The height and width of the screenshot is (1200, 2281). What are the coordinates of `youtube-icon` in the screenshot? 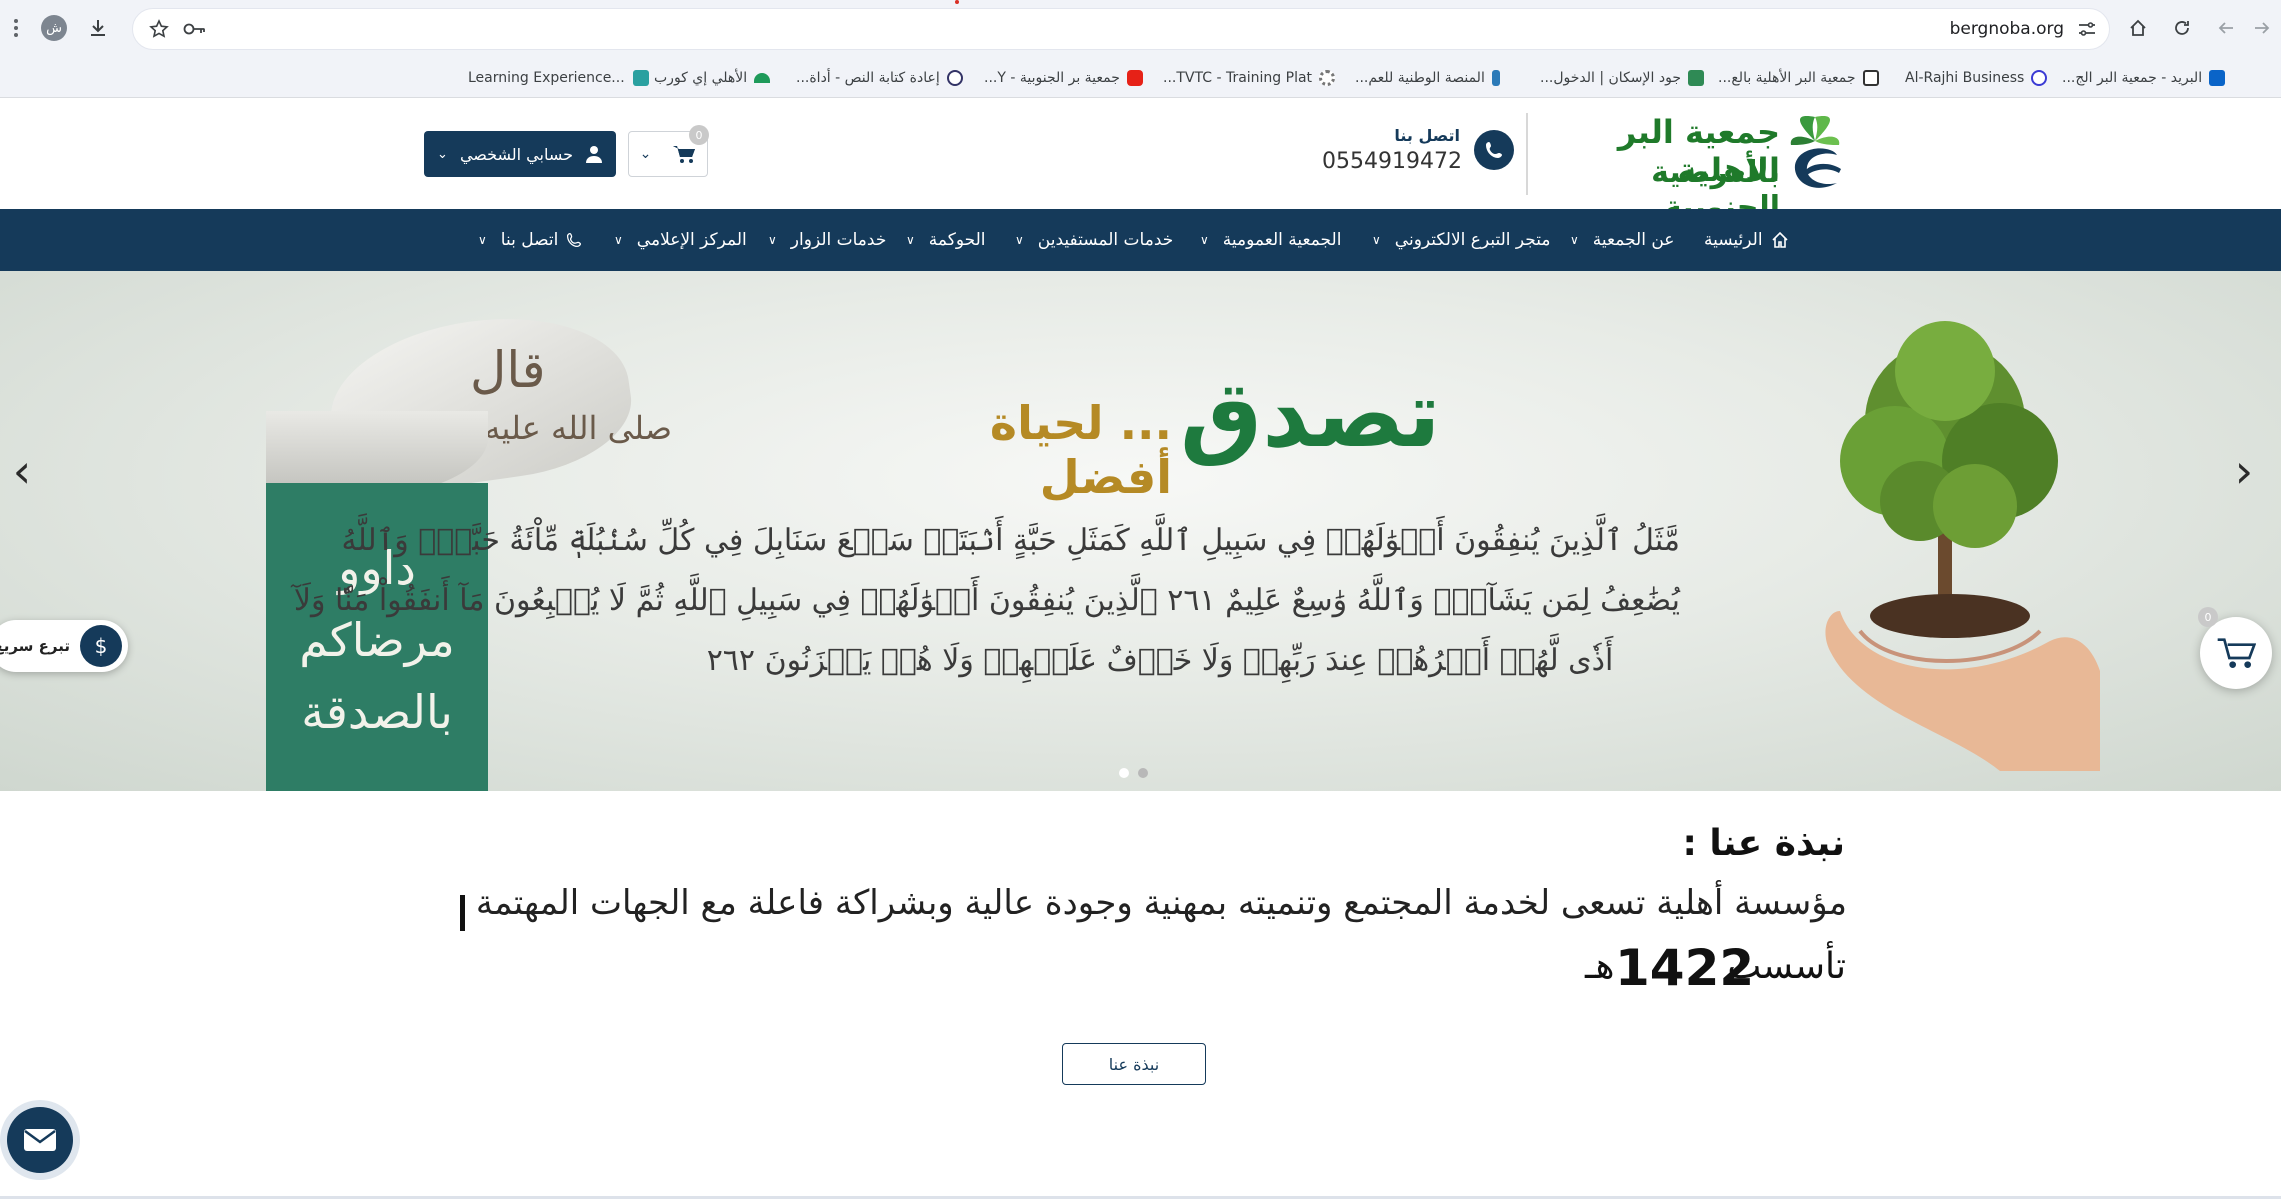 It's located at (1134, 78).